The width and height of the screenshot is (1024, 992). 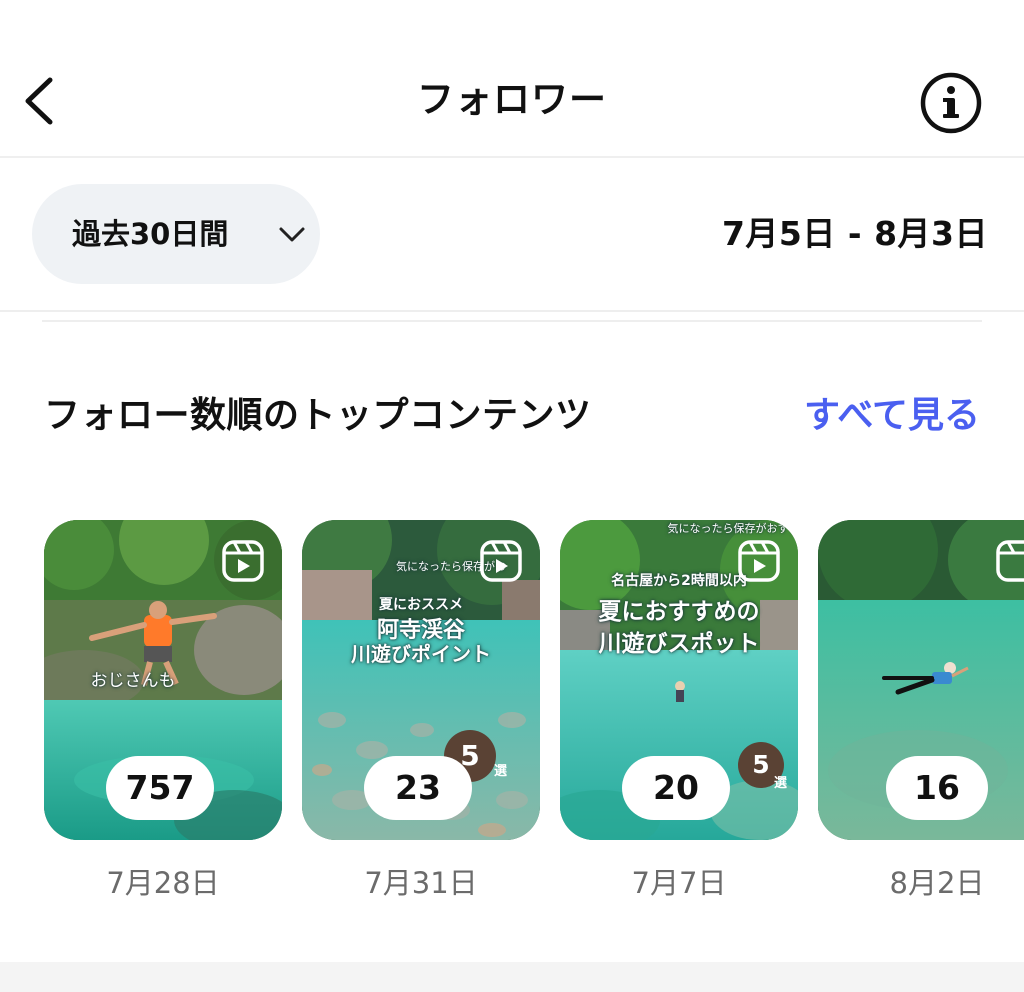 I want to click on follow-count-badge: 20, so click(x=676, y=788).